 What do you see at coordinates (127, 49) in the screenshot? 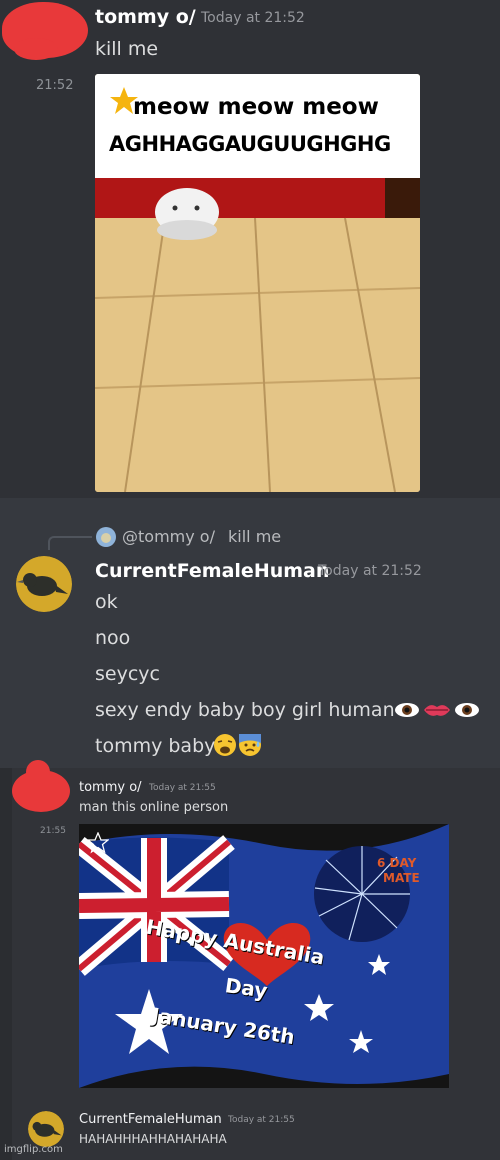
I see `message-text: kill me` at bounding box center [127, 49].